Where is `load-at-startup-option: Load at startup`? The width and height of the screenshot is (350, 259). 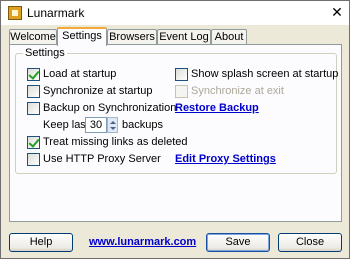 load-at-startup-option: Load at startup is located at coordinates (71, 75).